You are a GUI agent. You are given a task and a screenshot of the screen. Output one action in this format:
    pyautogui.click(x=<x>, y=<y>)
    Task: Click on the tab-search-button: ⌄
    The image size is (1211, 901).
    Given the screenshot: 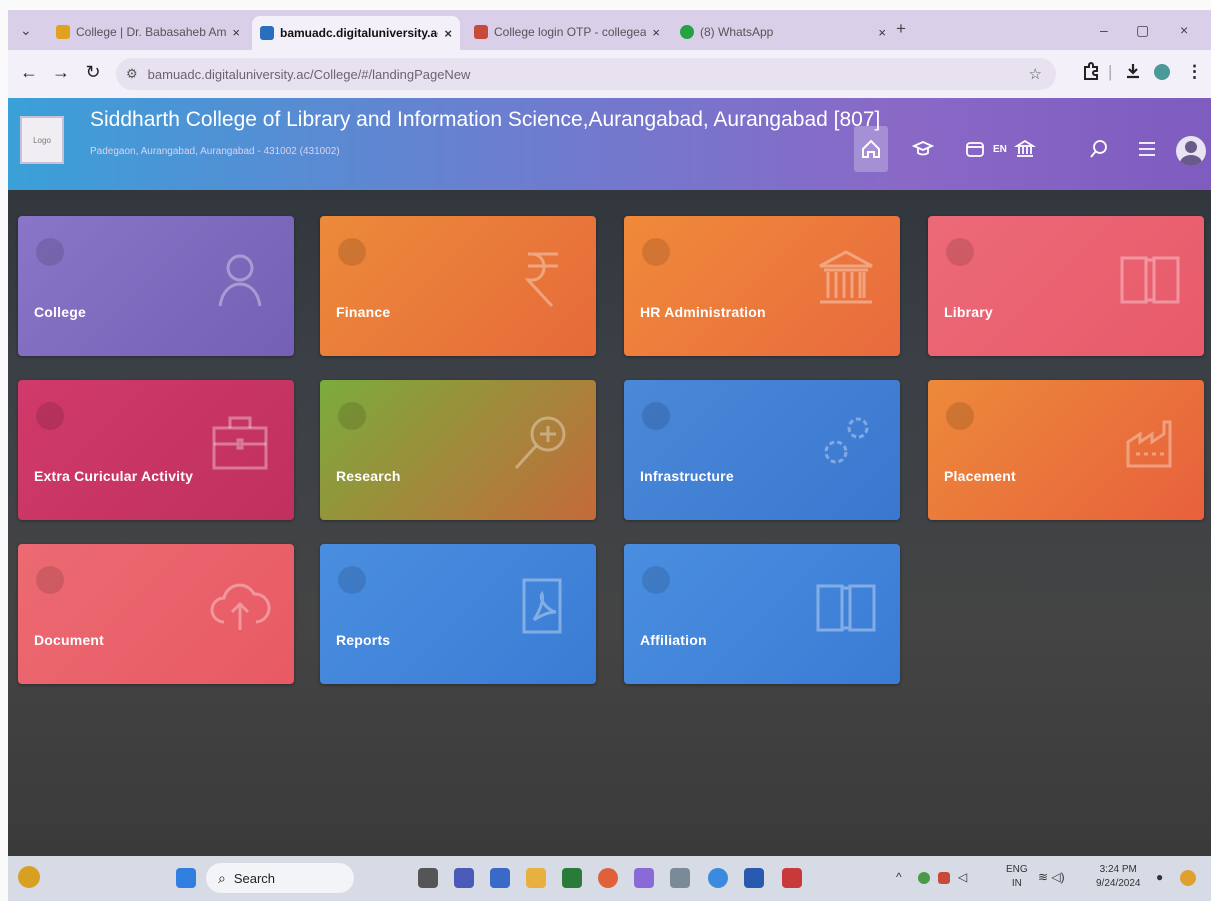 What is the action you would take?
    pyautogui.click(x=26, y=30)
    